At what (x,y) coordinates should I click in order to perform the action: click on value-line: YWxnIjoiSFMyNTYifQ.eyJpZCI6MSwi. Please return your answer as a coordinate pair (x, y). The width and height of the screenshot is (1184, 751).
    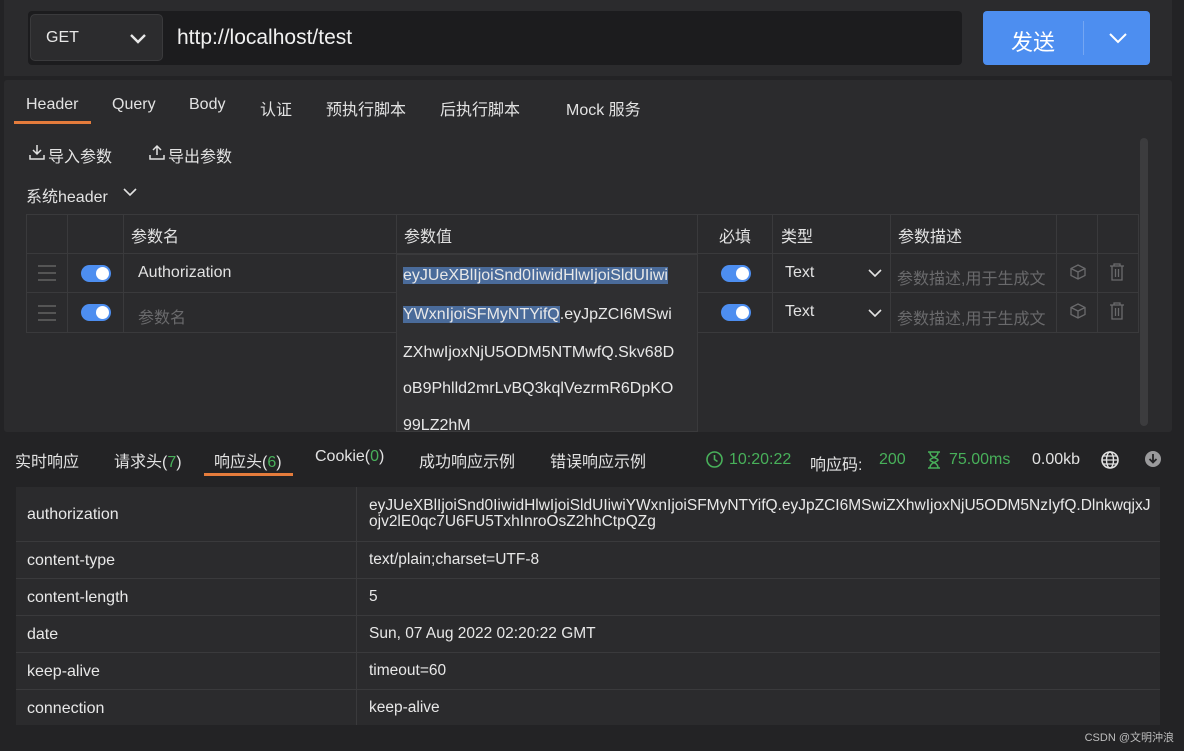
    Looking at the image, I should click on (537, 314).